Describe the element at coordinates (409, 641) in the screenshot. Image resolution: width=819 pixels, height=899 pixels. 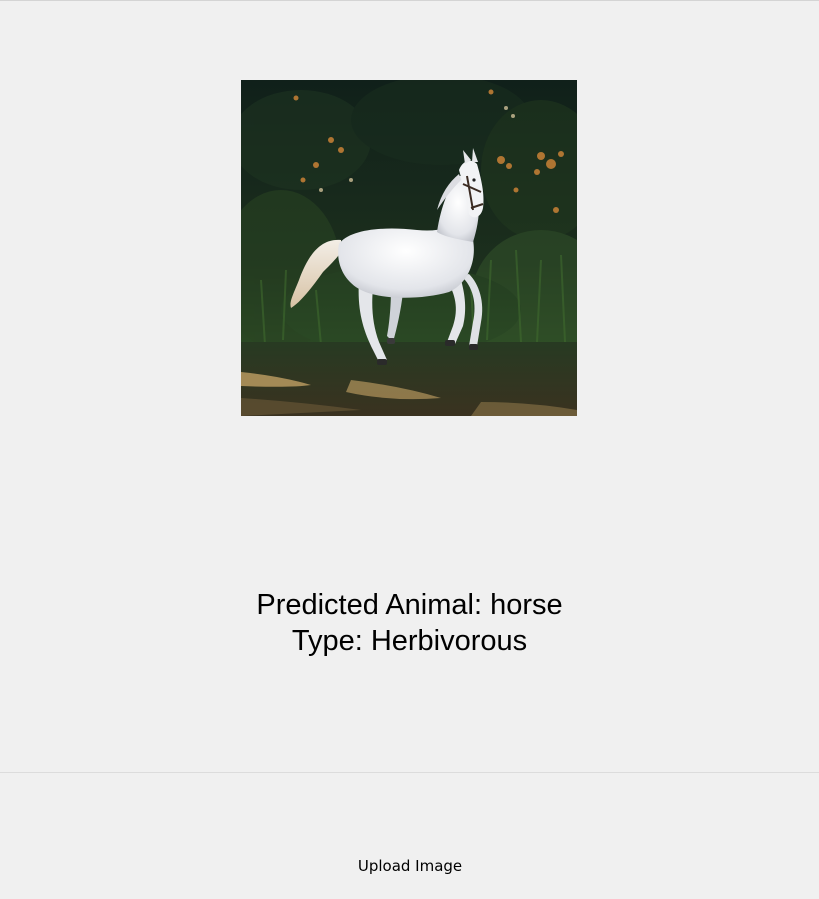
I see `animal-type-label: Type: Herbivorous` at that location.